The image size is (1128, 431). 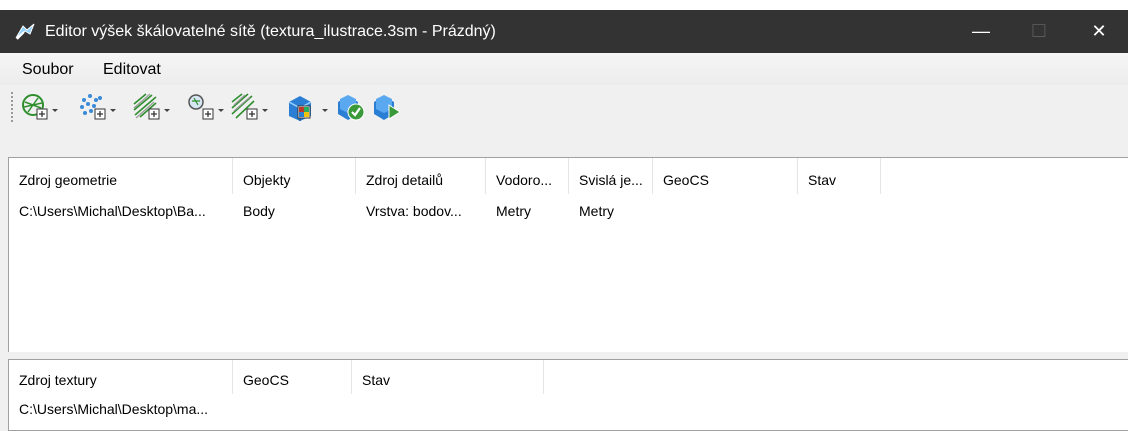 I want to click on add-texture-button, so click(x=249, y=107).